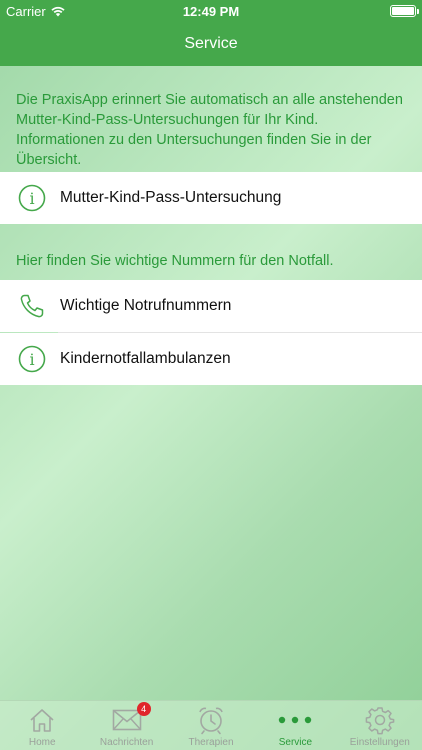  Describe the element at coordinates (295, 742) in the screenshot. I see `tab-label: Service` at that location.